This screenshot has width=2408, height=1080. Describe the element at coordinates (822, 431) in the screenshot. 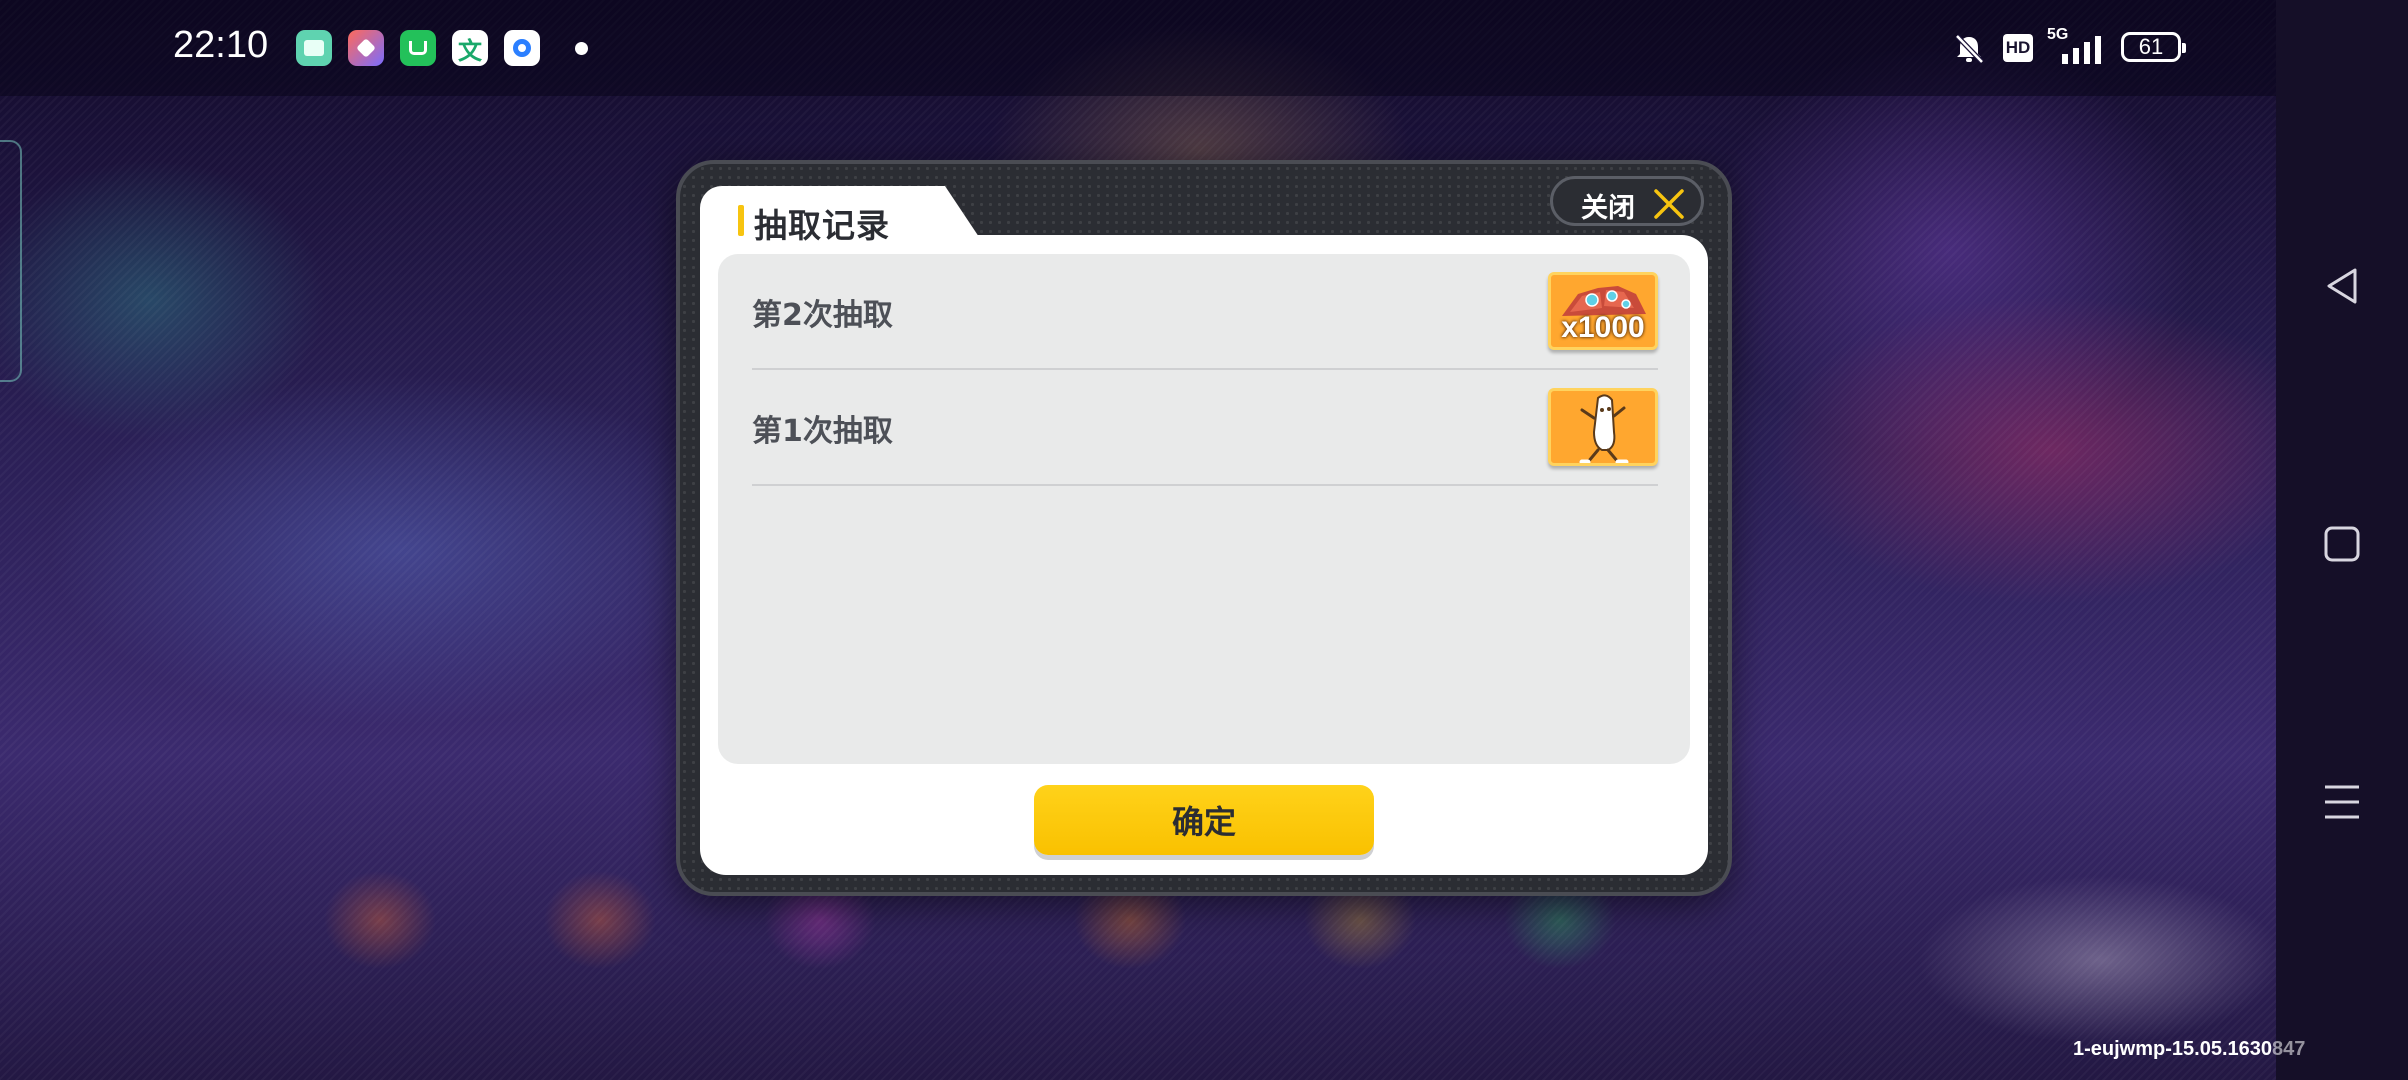

I see `record-label: 第1次抽取` at that location.